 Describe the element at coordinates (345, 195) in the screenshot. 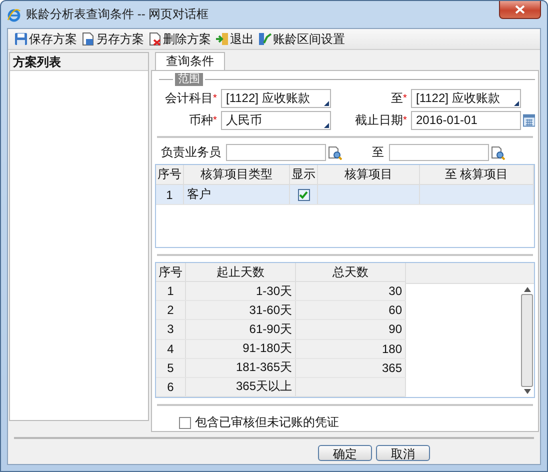

I see `table-row: 1 客户` at that location.